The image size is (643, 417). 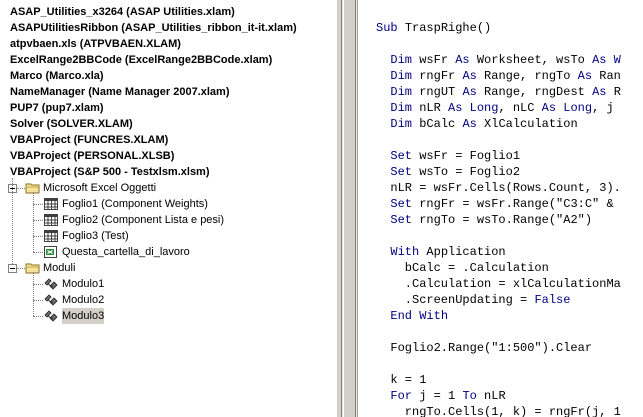 What do you see at coordinates (110, 172) in the screenshot?
I see `project-label: VBAProject (S&P 500 - Testxlsm.xlsm)` at bounding box center [110, 172].